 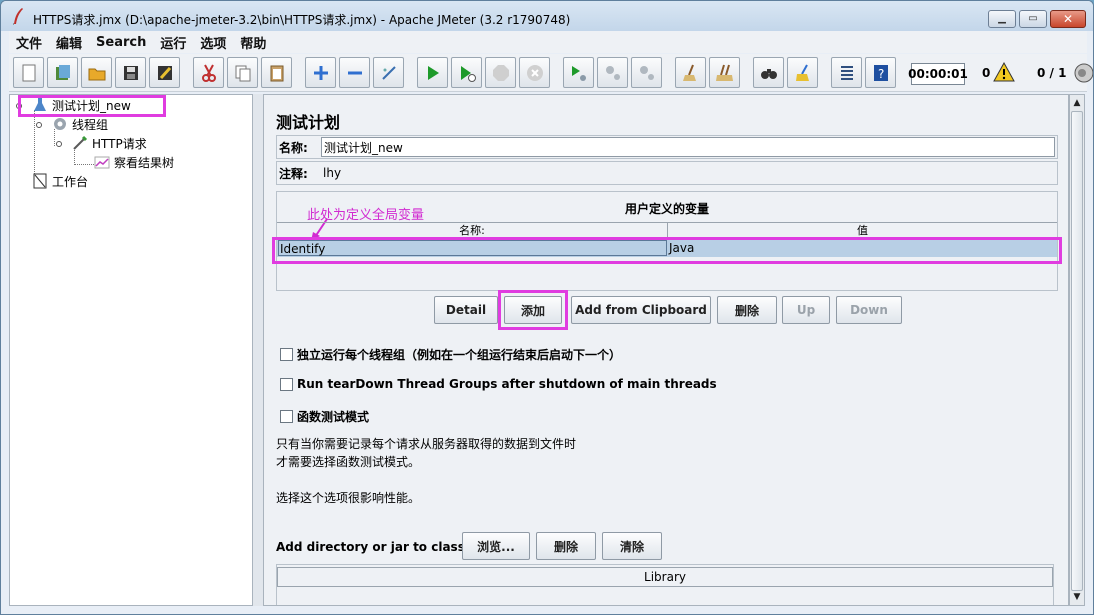 I want to click on paste-clipboard-icon, so click(x=276, y=73).